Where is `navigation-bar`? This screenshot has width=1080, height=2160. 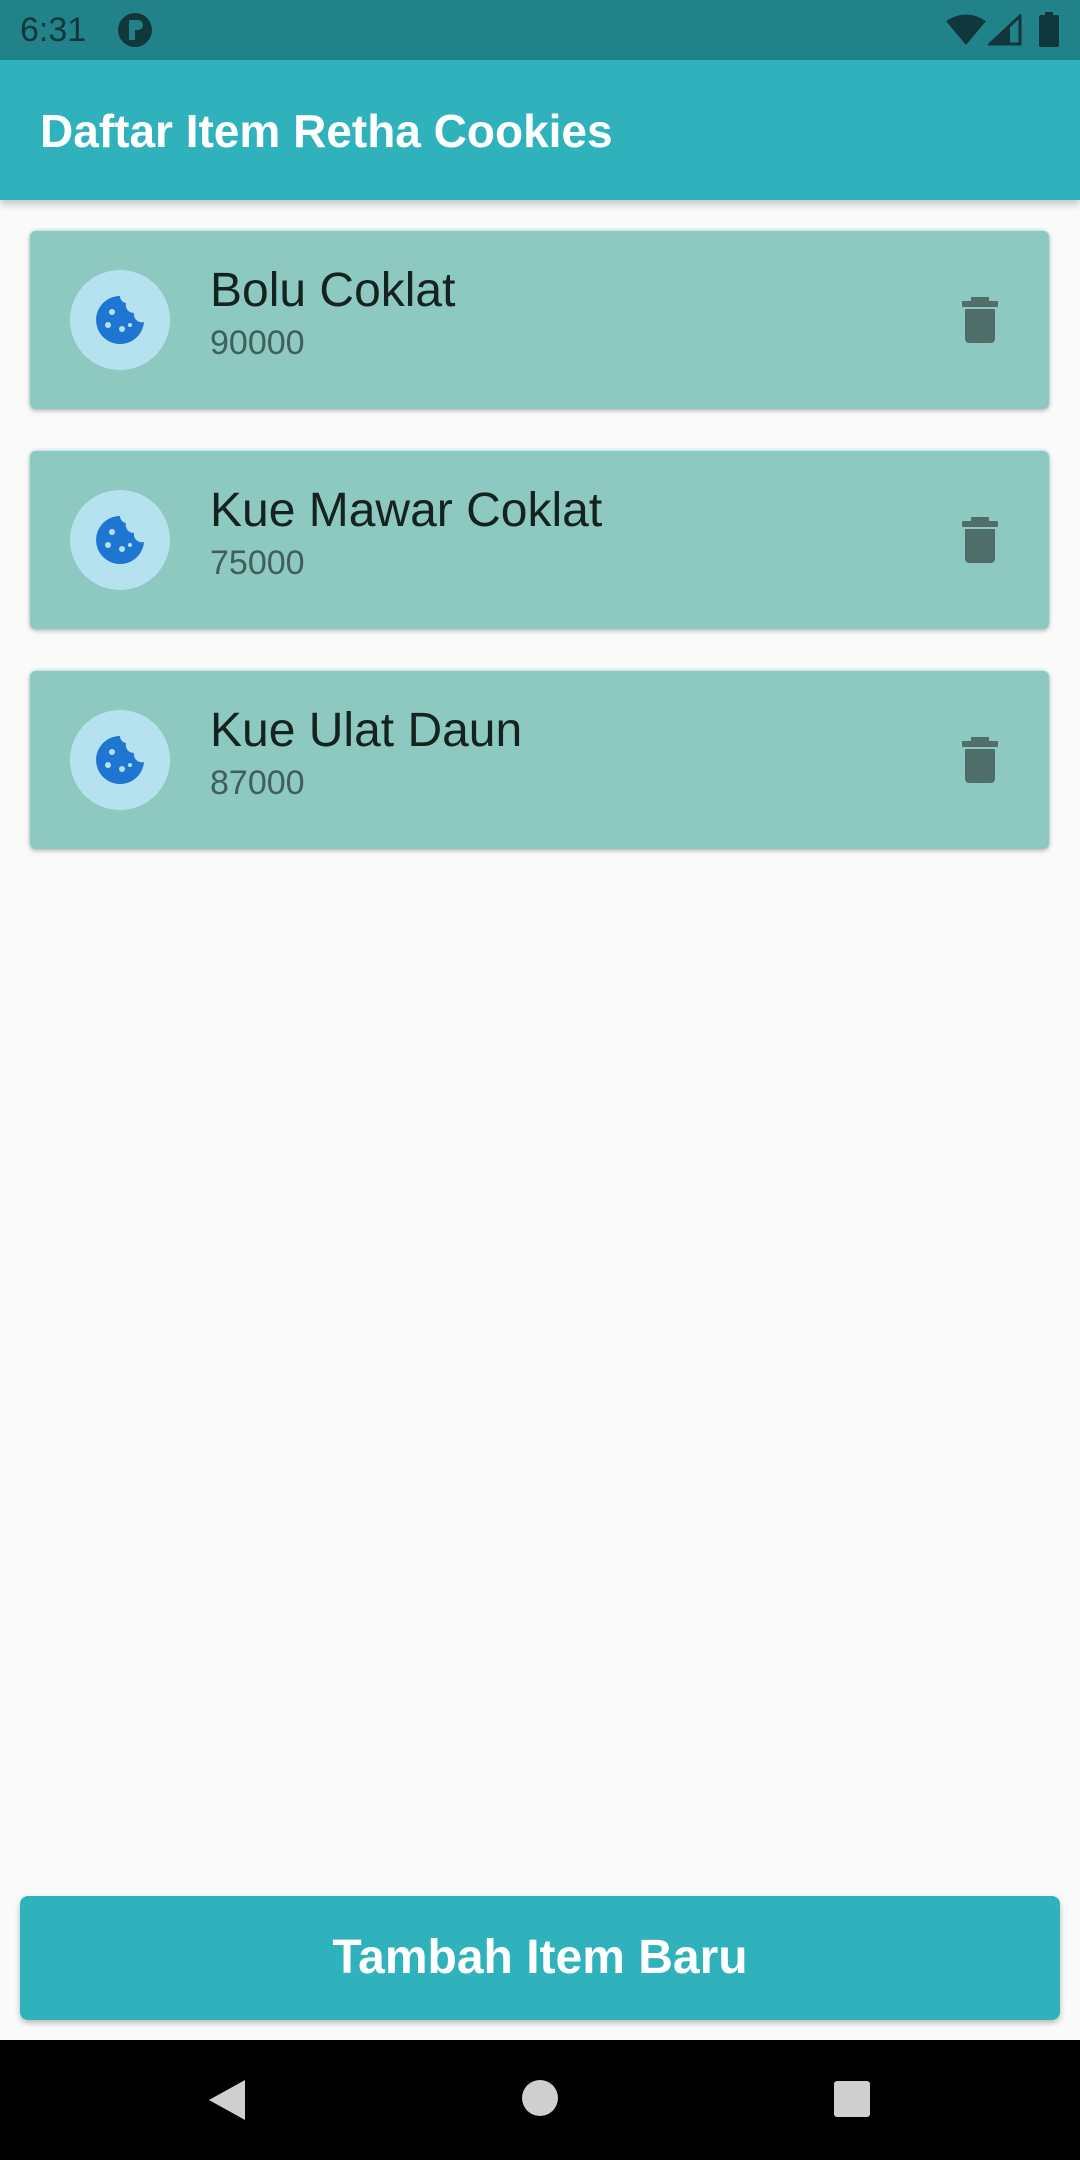
navigation-bar is located at coordinates (540, 2100).